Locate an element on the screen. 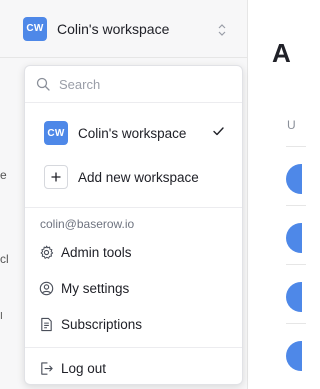 The image size is (320, 389). plus-icon is located at coordinates (56, 177).